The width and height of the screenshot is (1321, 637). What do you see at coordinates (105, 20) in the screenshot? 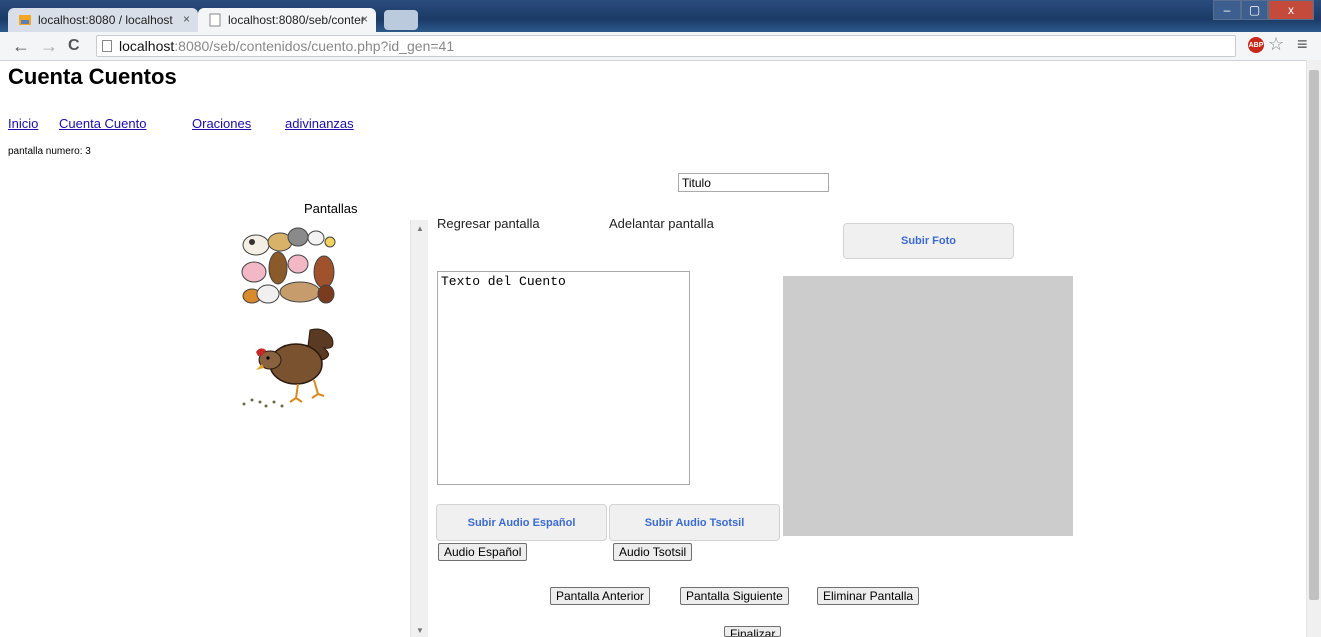
I see `tab-label: localhost:8080 / localhost` at bounding box center [105, 20].